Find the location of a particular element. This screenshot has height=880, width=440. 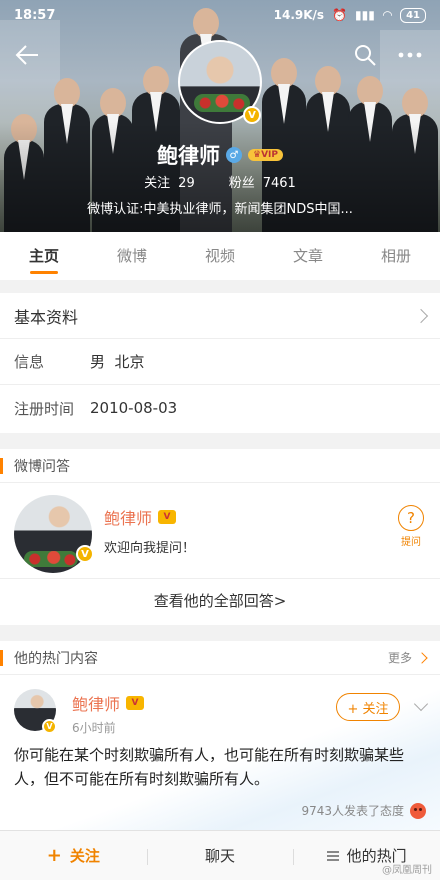

info-value: 2010-08-03 is located at coordinates (134, 408).